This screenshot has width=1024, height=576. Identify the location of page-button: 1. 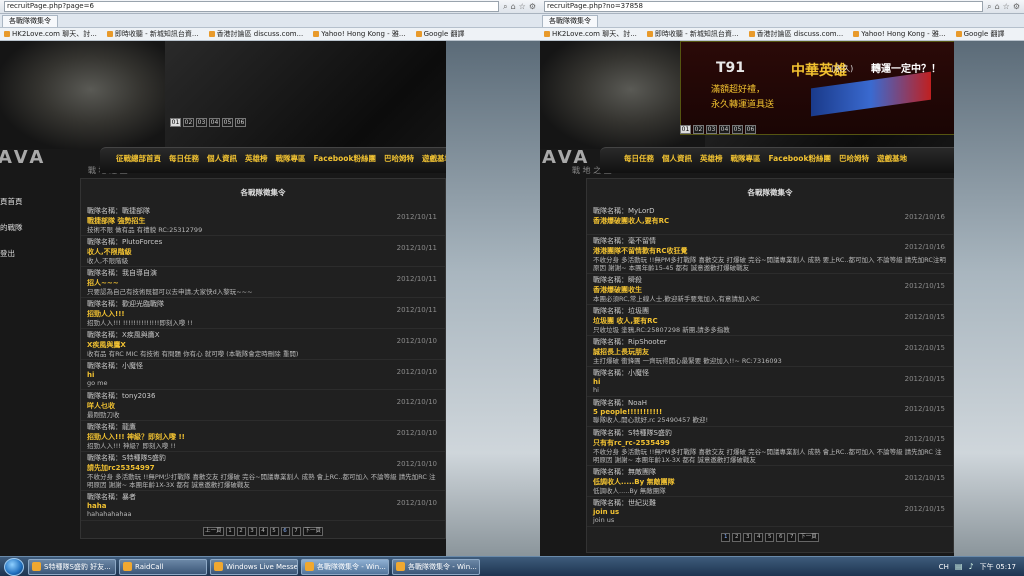
(230, 531).